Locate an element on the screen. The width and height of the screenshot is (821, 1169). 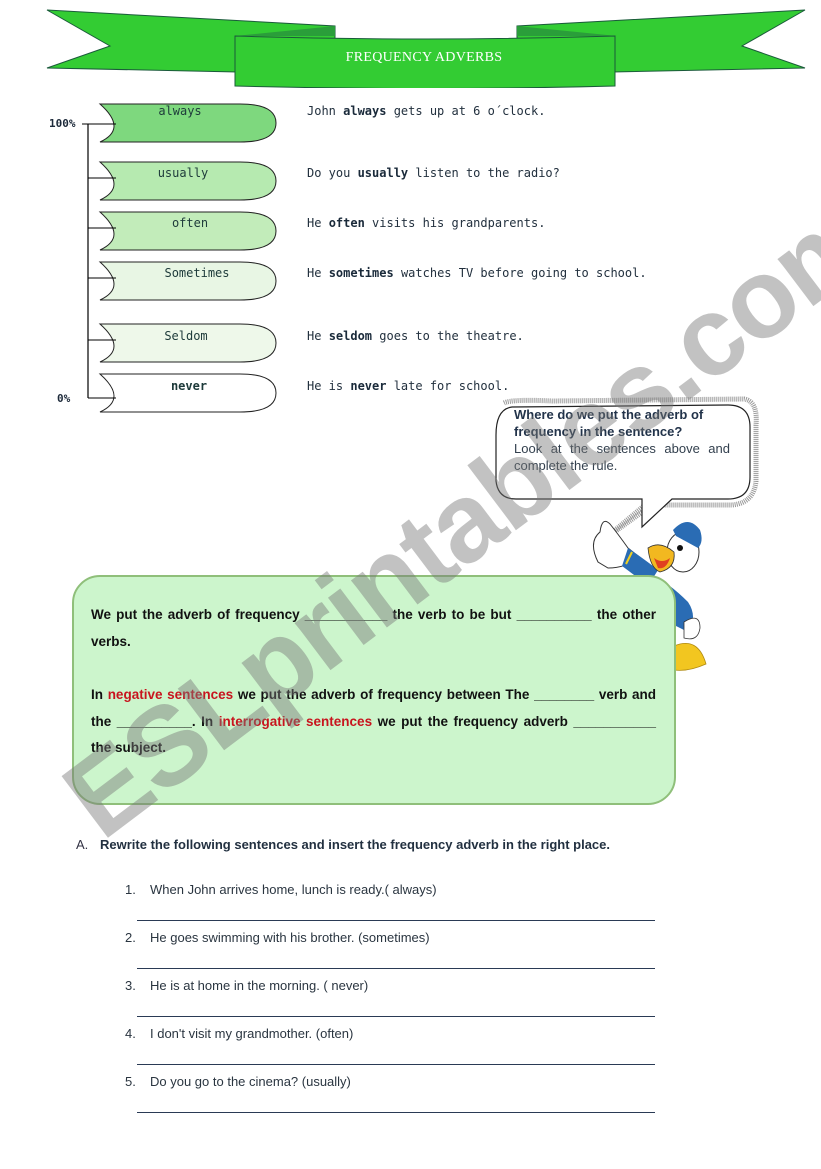
example-sentence-always: John always gets up at 6 o´clock. is located at coordinates (426, 111).